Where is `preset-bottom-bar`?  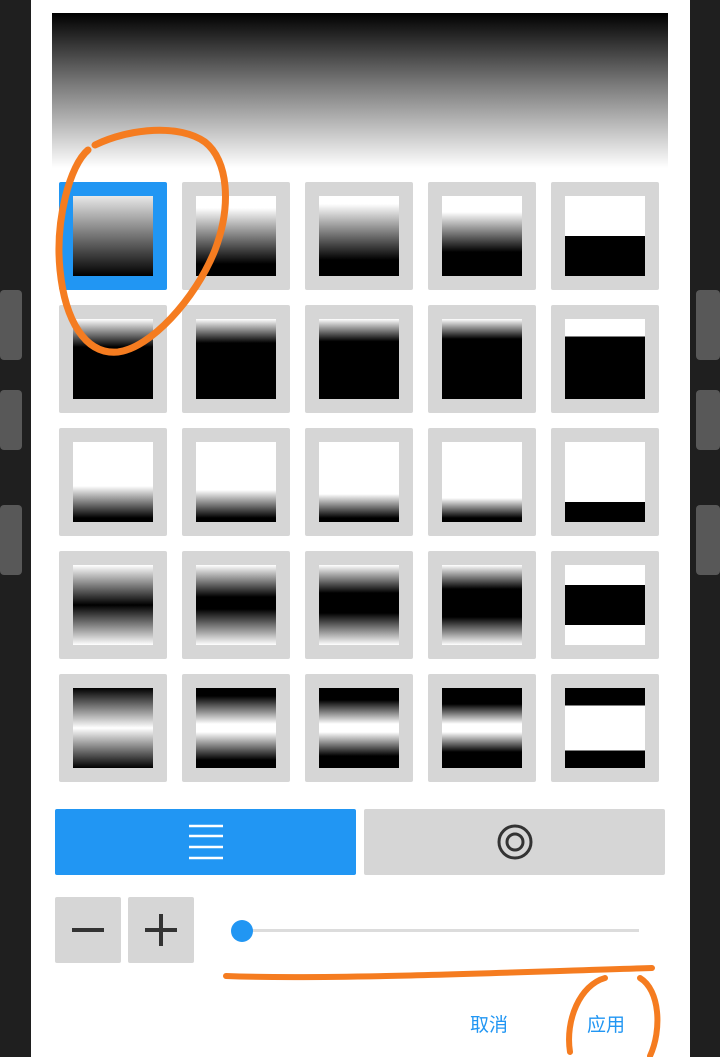 preset-bottom-bar is located at coordinates (605, 482).